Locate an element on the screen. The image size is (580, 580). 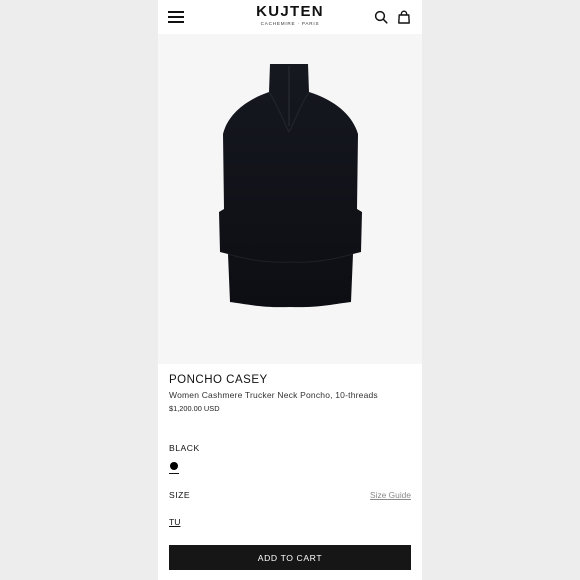
shopping-bag-icon is located at coordinates (404, 17).